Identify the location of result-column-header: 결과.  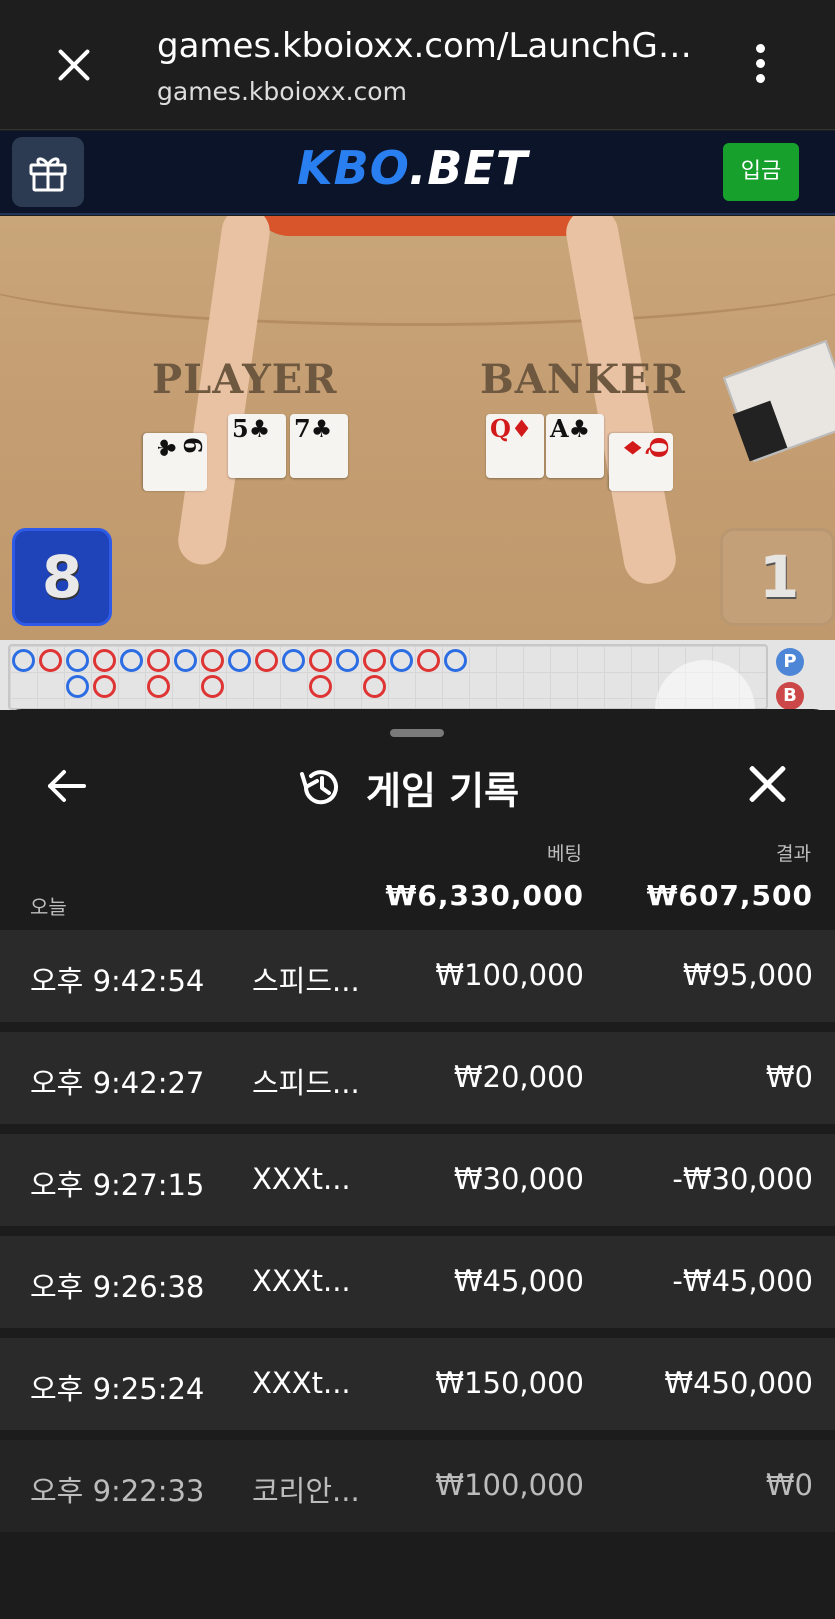
(793, 854).